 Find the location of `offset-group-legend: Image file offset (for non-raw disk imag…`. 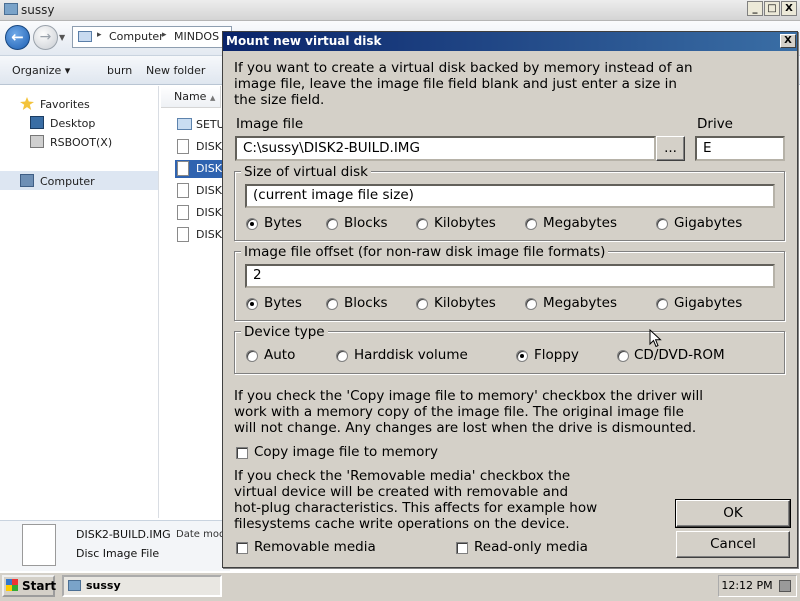

offset-group-legend: Image file offset (for non-raw disk imag… is located at coordinates (425, 252).